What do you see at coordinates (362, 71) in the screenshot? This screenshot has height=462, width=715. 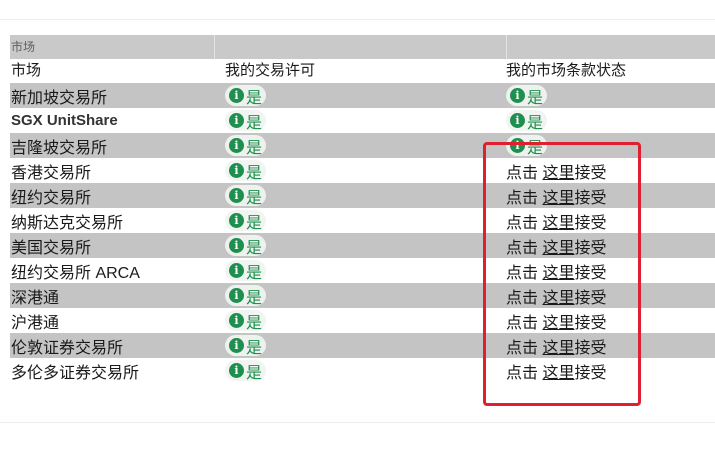 I see `table-column-header: 市场 我的交易许可 我的市场条款状态` at bounding box center [362, 71].